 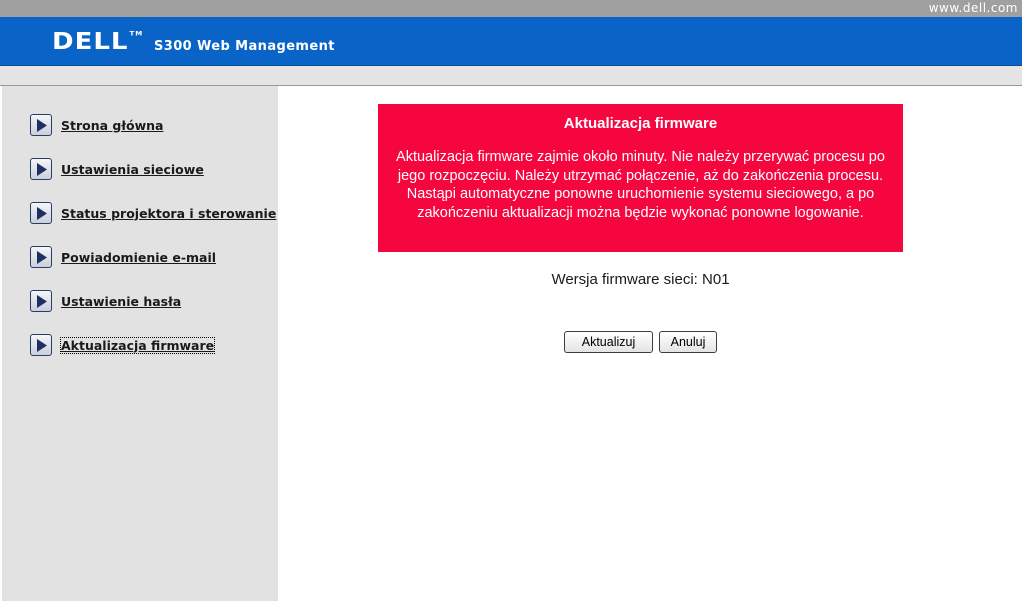 I want to click on firmware-version-text: Wersja firmware sieci: N01, so click(x=640, y=279).